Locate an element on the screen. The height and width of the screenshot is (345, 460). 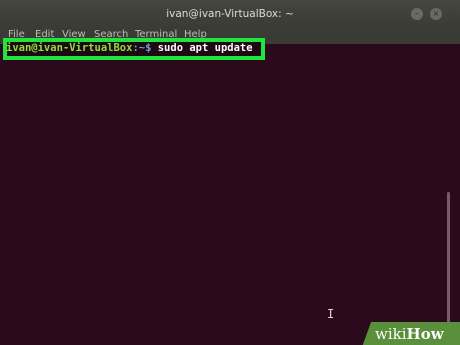
watermark-how: How is located at coordinates (425, 334).